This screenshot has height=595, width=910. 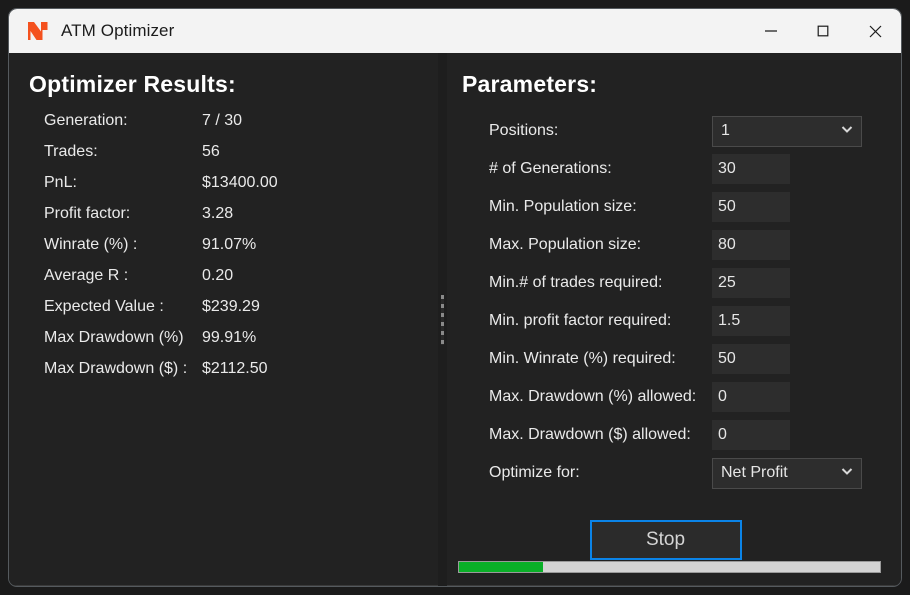 I want to click on splitter-grip-icon, so click(x=442, y=319).